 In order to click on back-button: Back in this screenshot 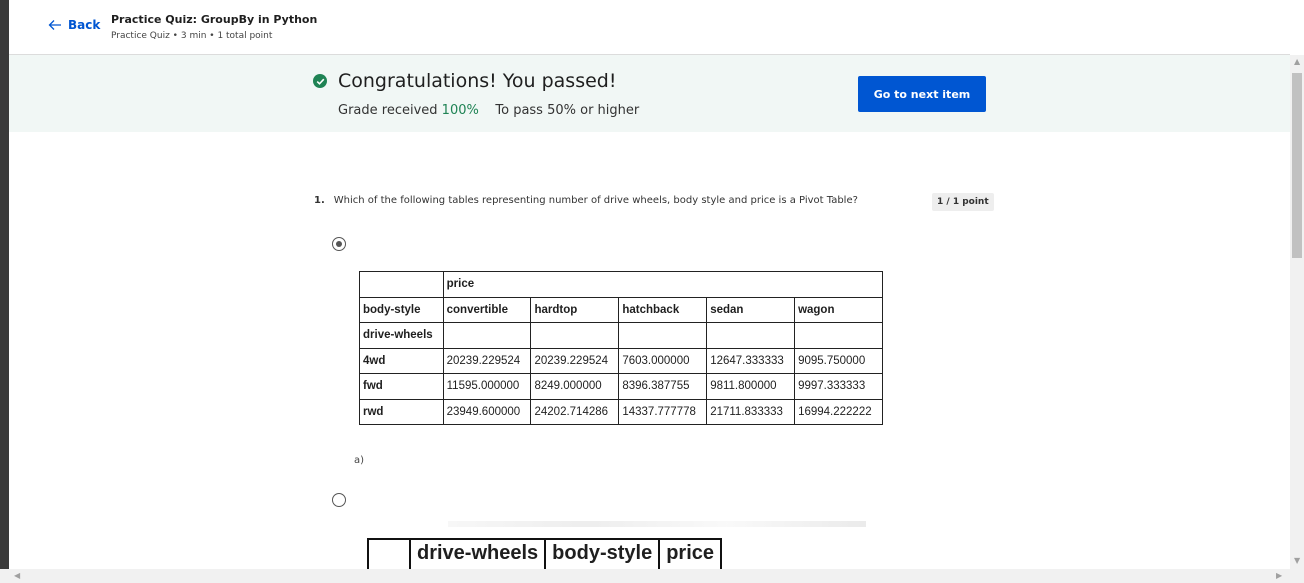, I will do `click(74, 25)`.